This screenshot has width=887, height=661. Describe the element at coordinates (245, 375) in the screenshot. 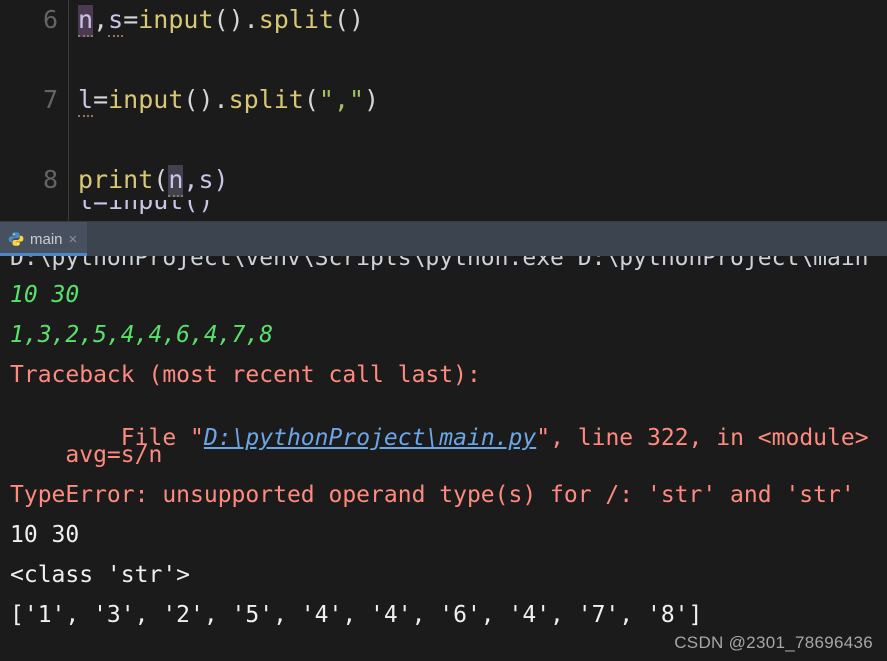

I see `console-traceback-header: Traceback (most recent call last):` at that location.